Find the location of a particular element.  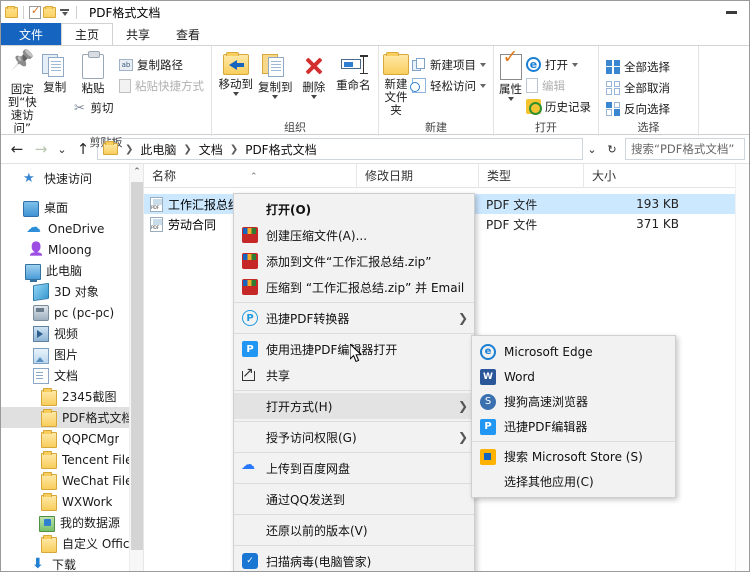

sidebar-item-2345screenshots: 2345截图 is located at coordinates (72, 396).